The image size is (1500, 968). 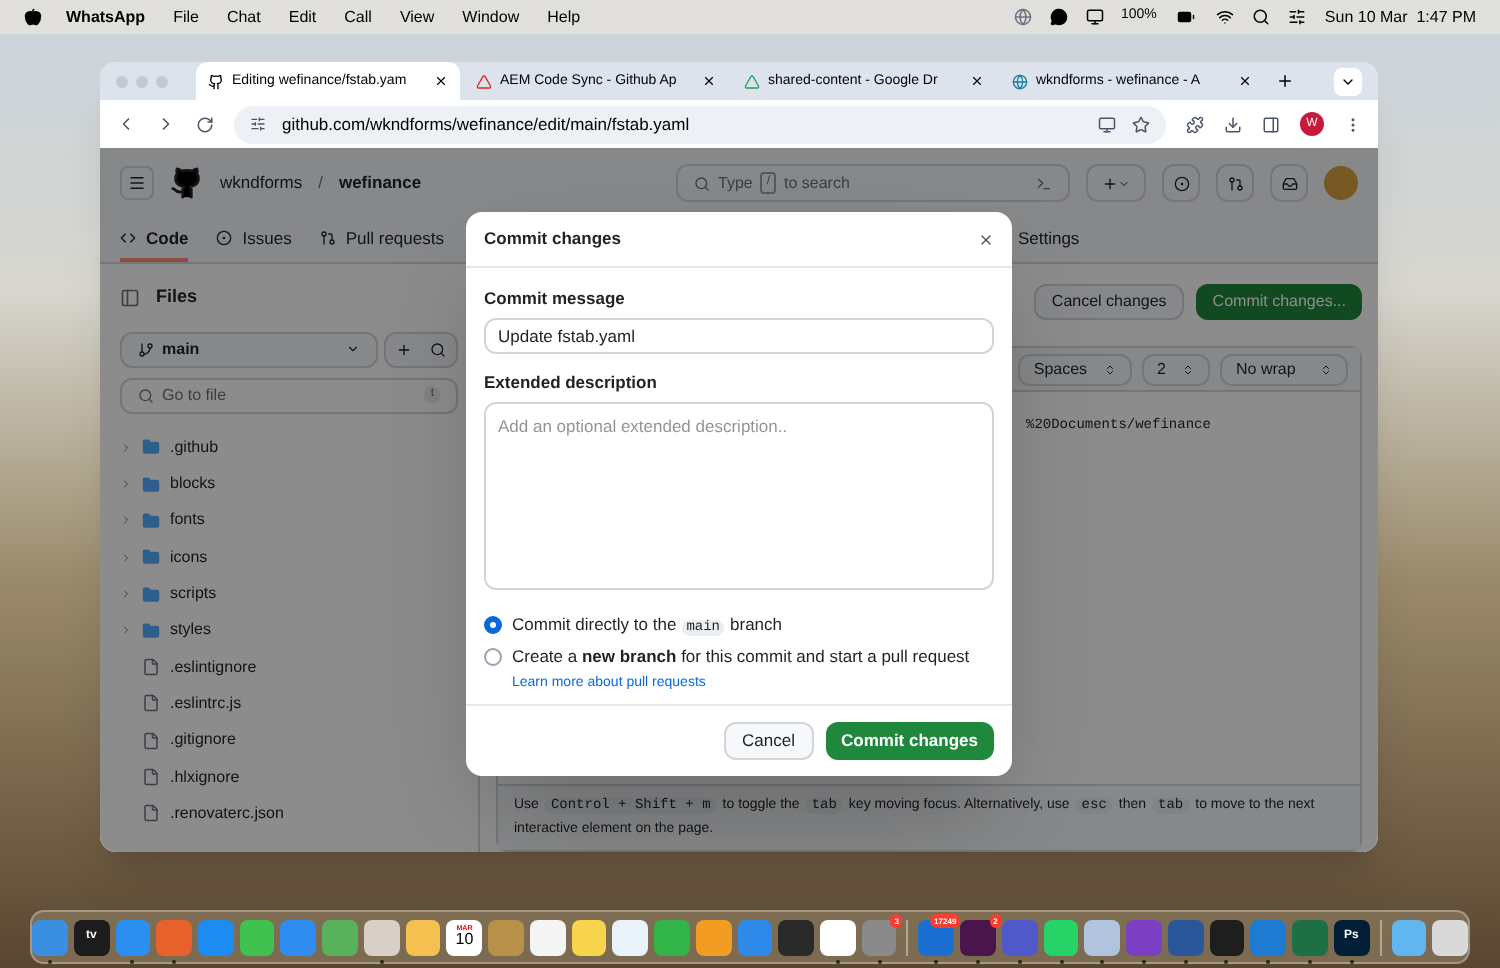 What do you see at coordinates (137, 183) in the screenshot?
I see `menu-button` at bounding box center [137, 183].